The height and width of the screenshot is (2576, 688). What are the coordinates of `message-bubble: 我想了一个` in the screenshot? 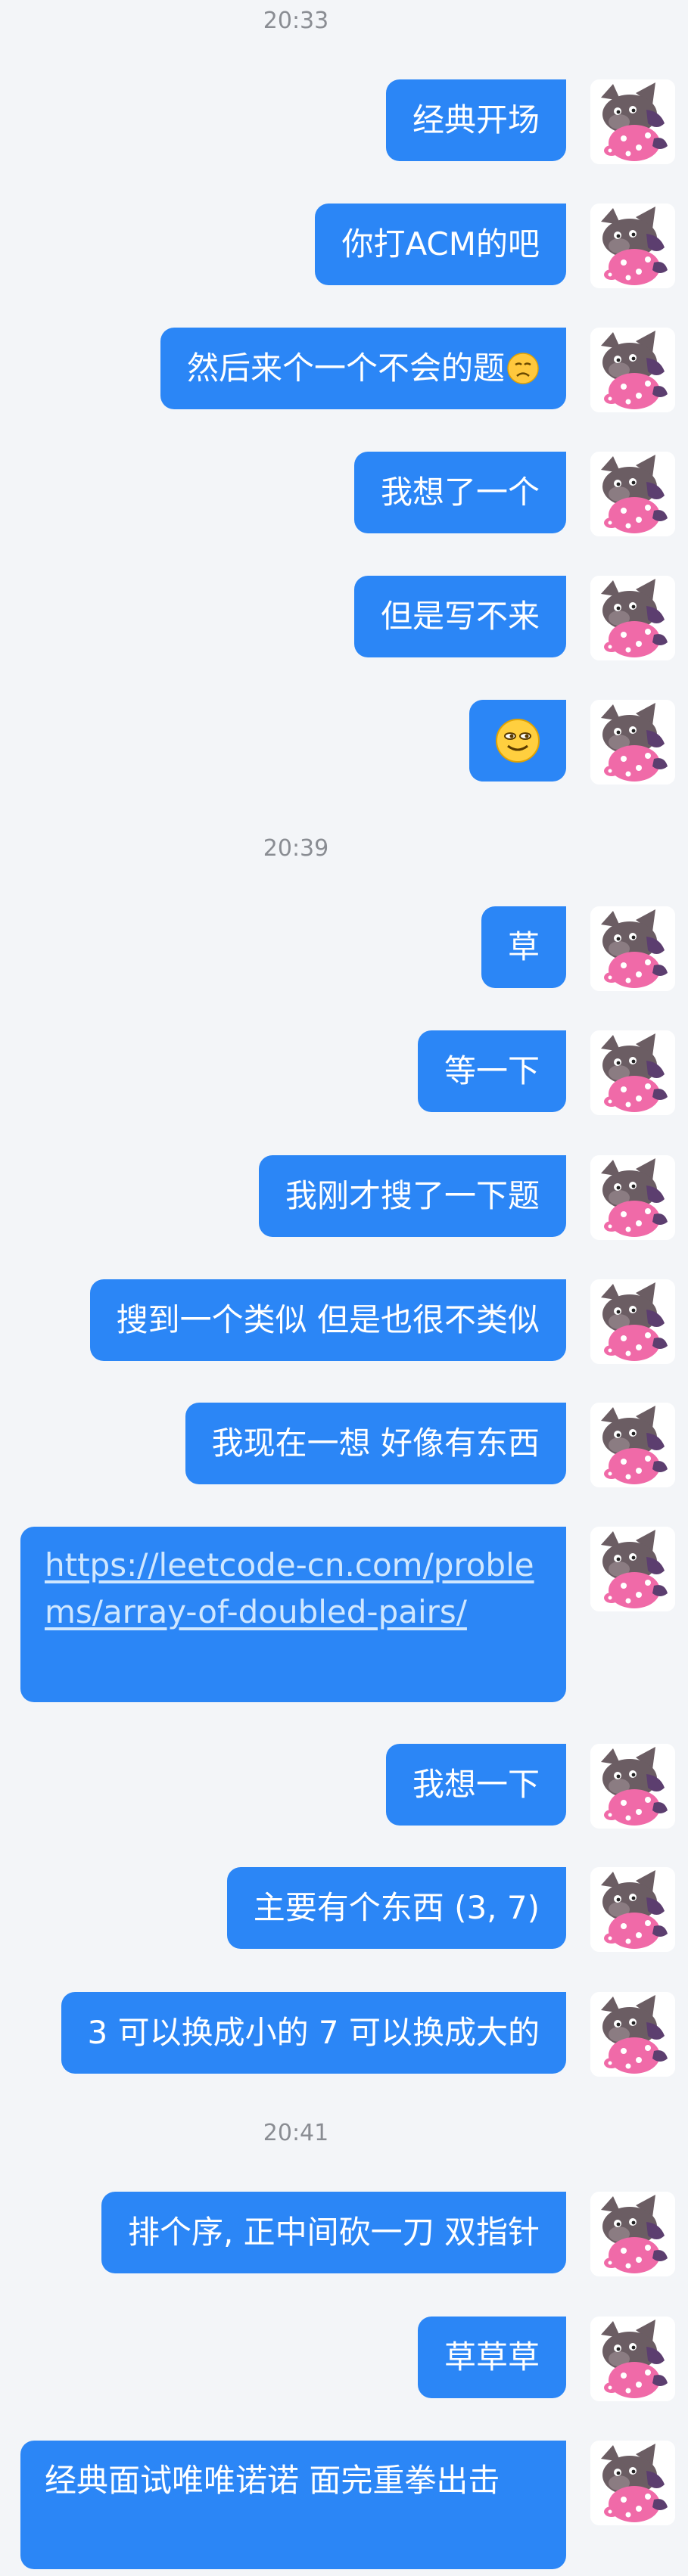 It's located at (459, 492).